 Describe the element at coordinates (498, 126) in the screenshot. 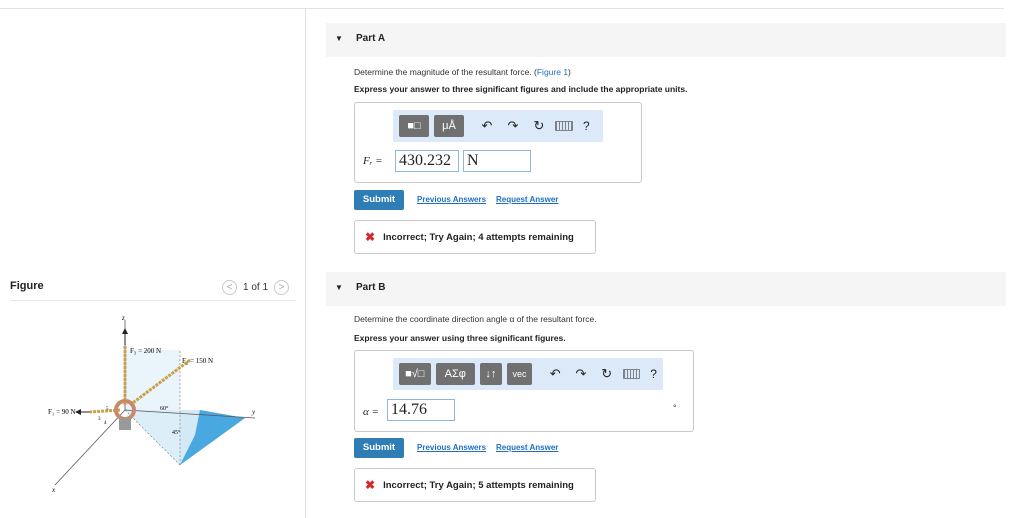

I see `part-a-toolbar: ■□ μÅ ↶ ↷ ↻ ?` at that location.